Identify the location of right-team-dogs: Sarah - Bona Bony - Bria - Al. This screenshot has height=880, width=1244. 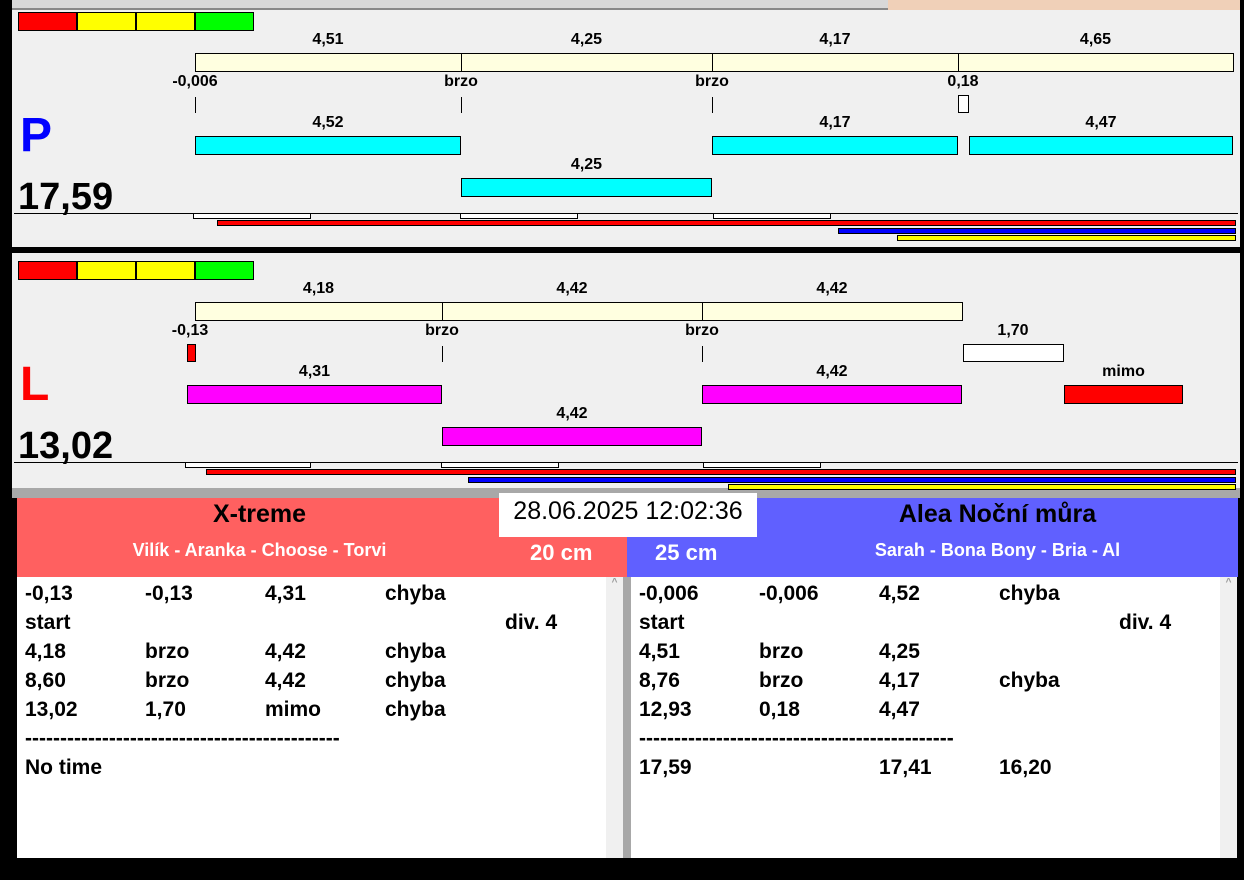
(997, 550).